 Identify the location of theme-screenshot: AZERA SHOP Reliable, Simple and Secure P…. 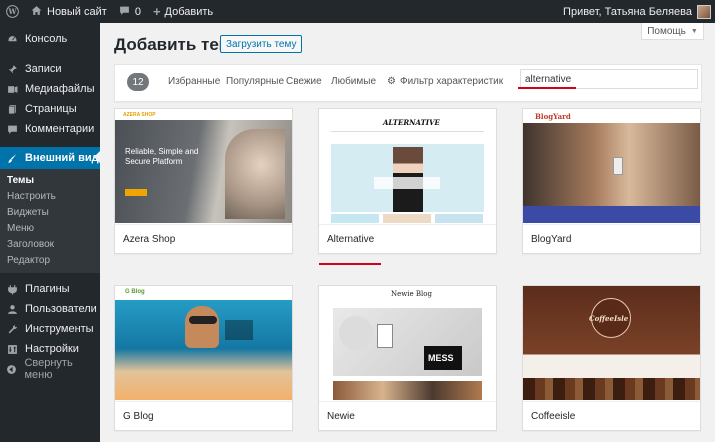
(203, 166).